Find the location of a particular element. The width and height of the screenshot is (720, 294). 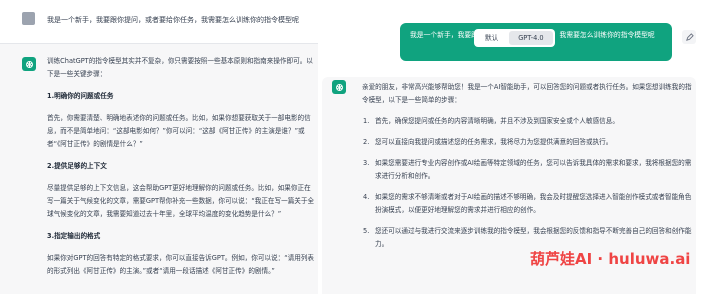

edit-pen-icon is located at coordinates (689, 37).